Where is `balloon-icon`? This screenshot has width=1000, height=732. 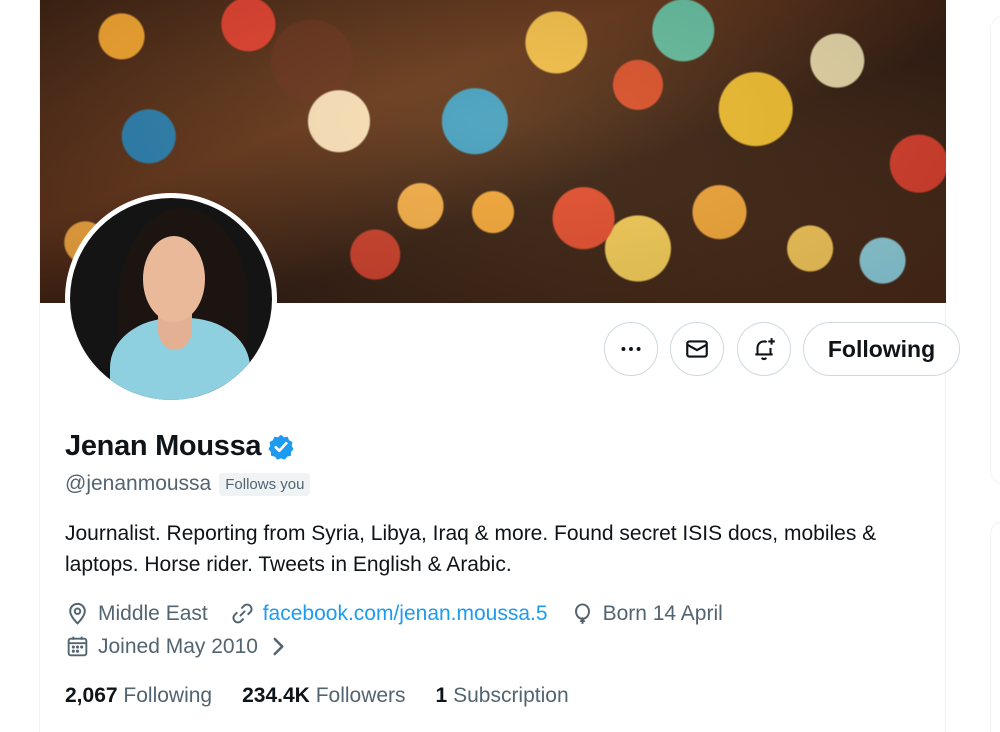 balloon-icon is located at coordinates (582, 613).